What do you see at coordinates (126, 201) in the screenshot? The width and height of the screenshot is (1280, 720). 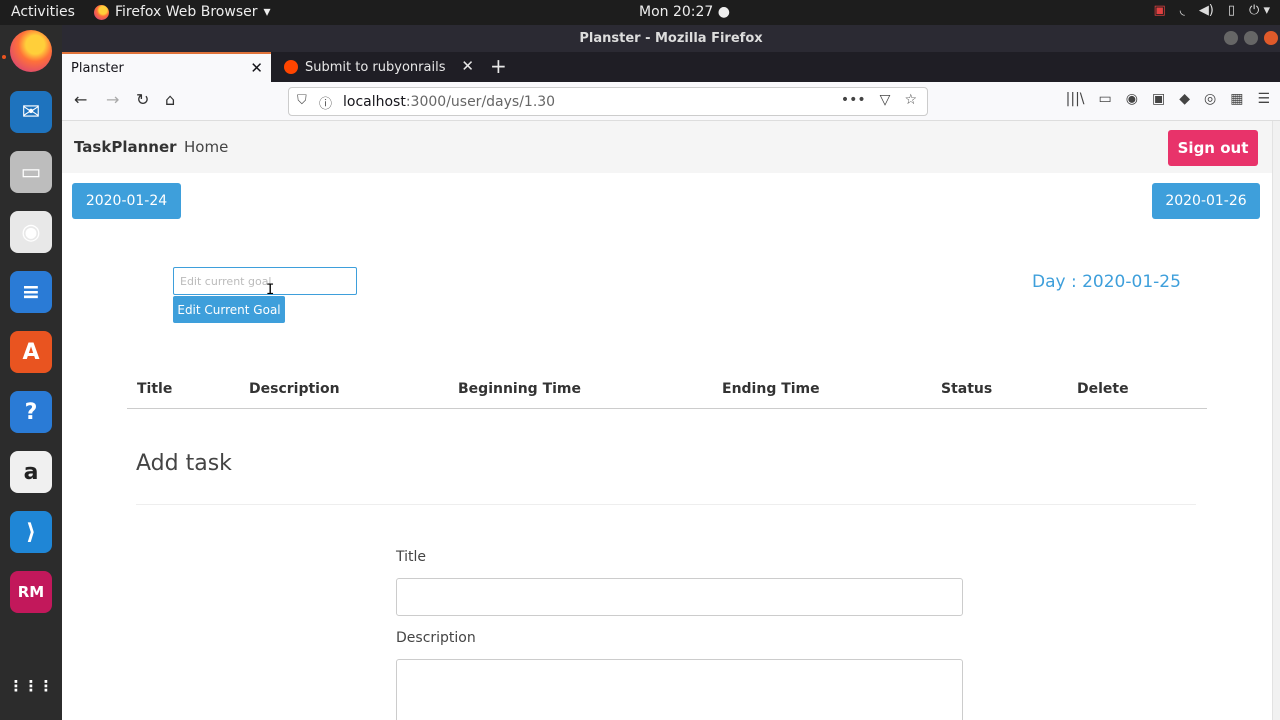 I see `previous-day-button: 2020-01-24` at bounding box center [126, 201].